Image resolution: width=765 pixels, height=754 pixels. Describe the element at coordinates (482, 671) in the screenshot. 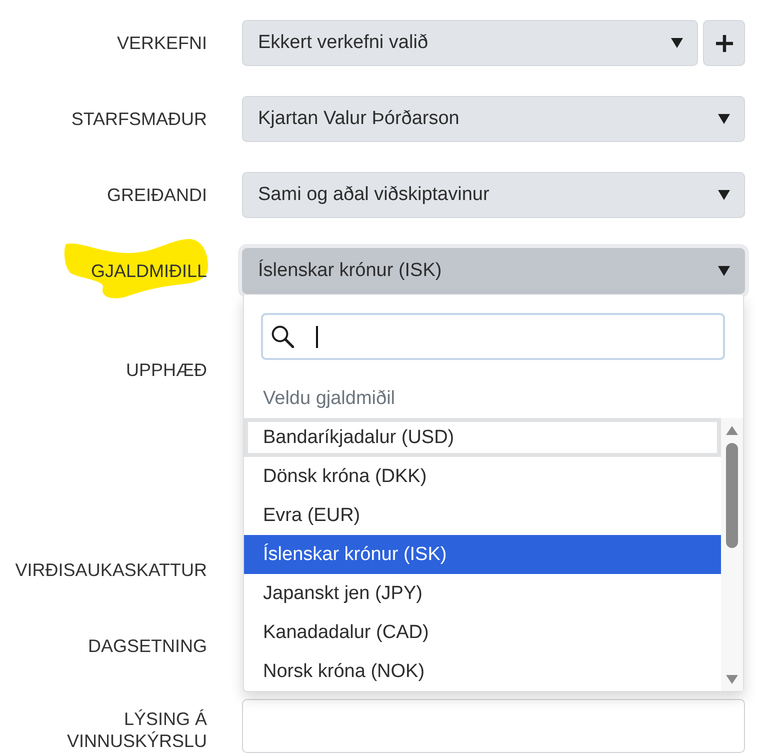

I see `dropdown-option: Norsk króna (NOK)` at that location.